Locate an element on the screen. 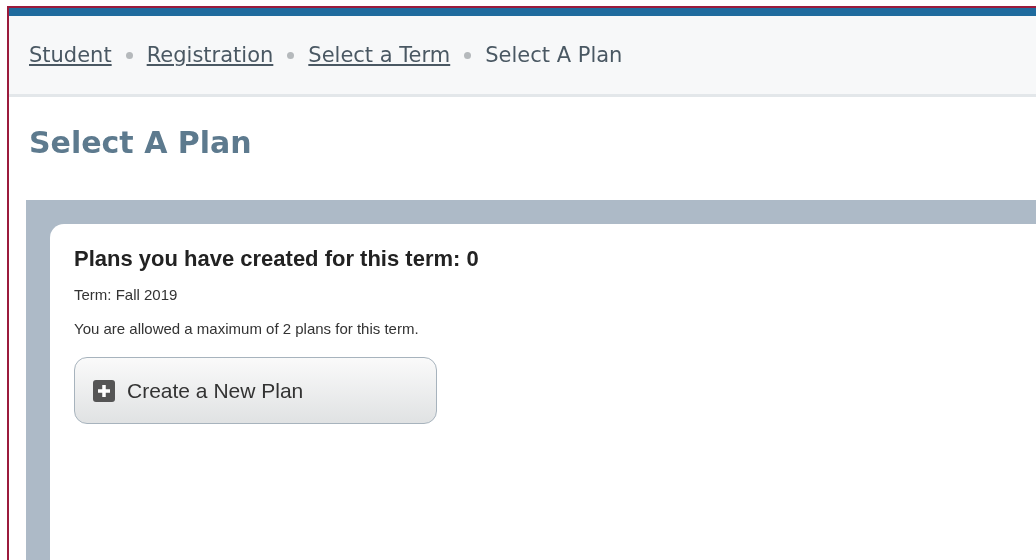 The width and height of the screenshot is (1036, 560). plan-limit-text: You are allowed a maximum of 2 plans for this term. is located at coordinates (247, 328).